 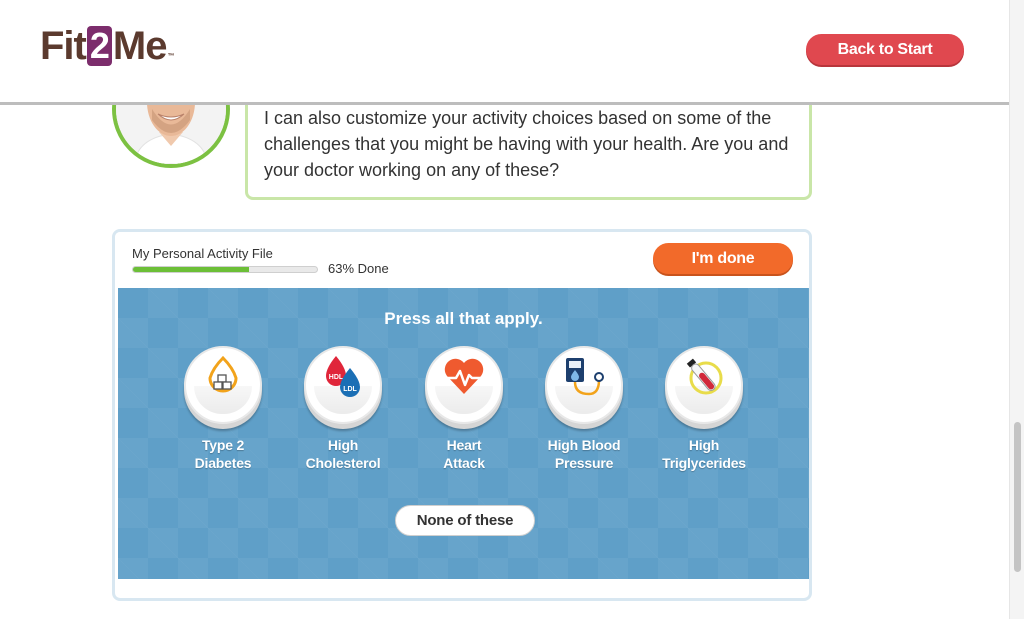 What do you see at coordinates (223, 445) in the screenshot?
I see `option-label-line1: Type 2` at bounding box center [223, 445].